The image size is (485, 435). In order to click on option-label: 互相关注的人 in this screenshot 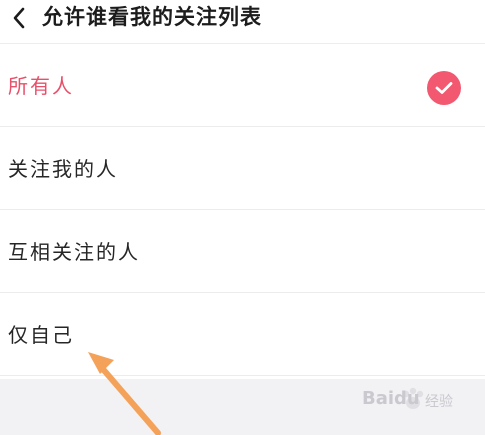, I will do `click(74, 252)`.